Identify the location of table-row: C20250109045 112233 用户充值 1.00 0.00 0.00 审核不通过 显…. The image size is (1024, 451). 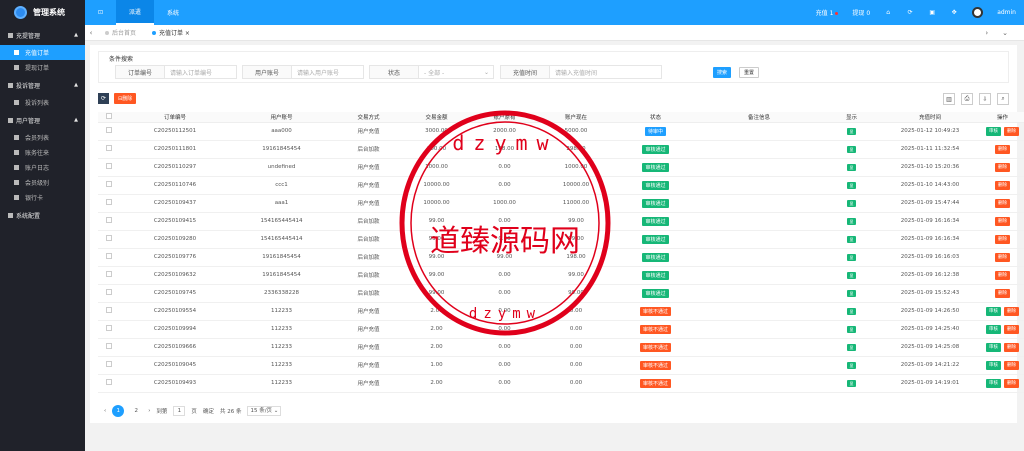
(561, 365).